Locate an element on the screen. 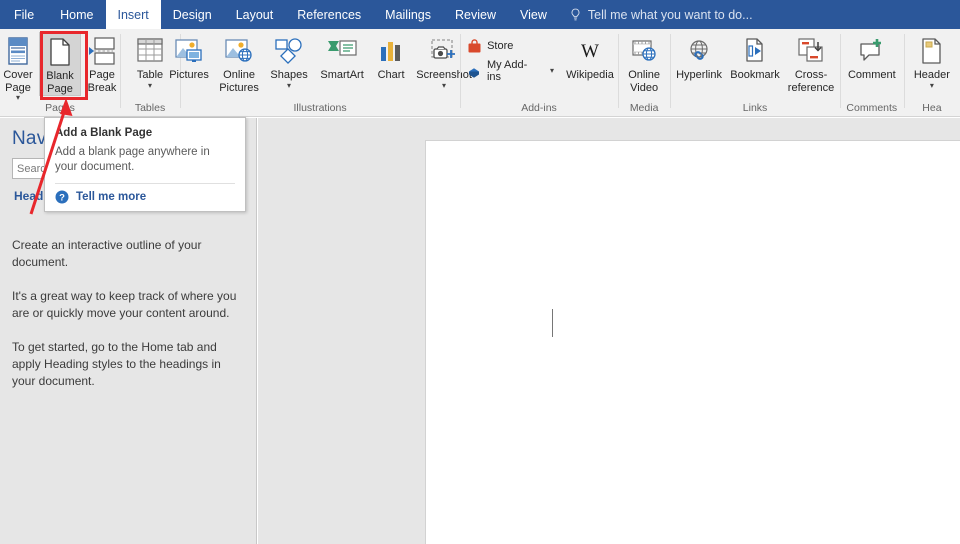 Image resolution: width=960 pixels, height=544 pixels. cross-reference-icon is located at coordinates (811, 51).